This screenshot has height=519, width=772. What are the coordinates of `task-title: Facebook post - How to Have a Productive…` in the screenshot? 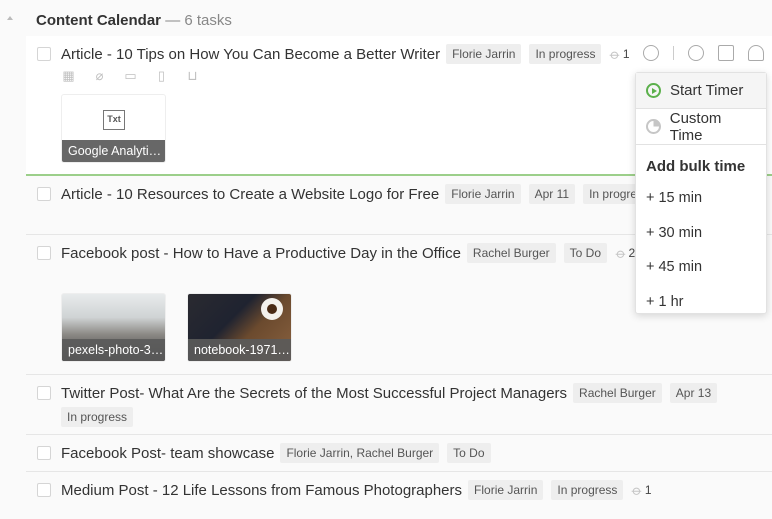 It's located at (261, 253).